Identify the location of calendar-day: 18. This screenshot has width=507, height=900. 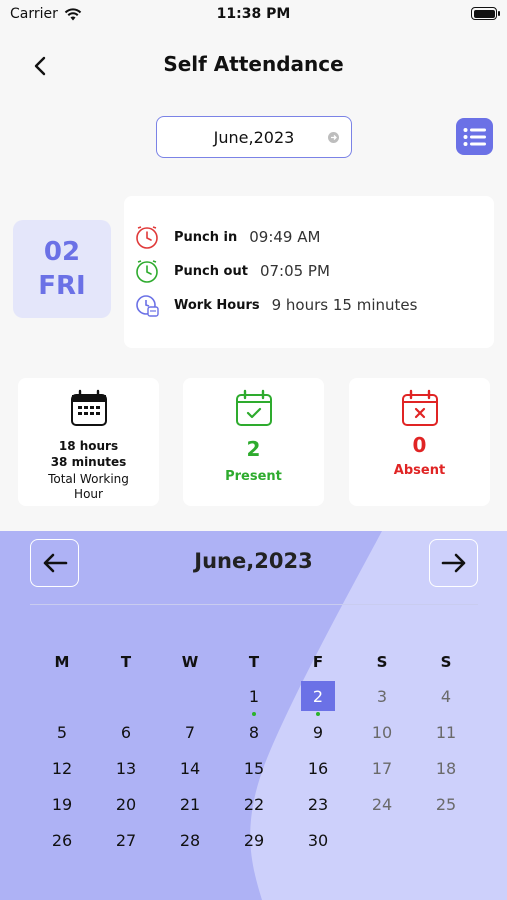
(446, 768).